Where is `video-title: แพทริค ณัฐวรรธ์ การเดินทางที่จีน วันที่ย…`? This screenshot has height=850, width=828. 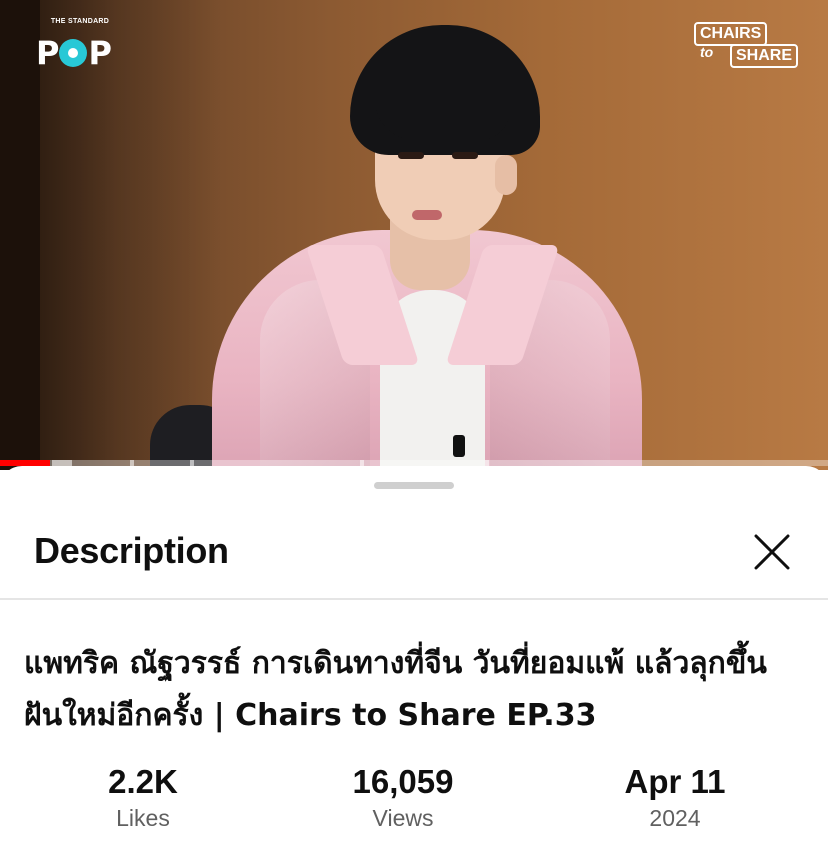
video-title: แพทริค ณัฐวรรธ์ การเดินทางที่จีน วันที่ย… is located at coordinates (395, 689).